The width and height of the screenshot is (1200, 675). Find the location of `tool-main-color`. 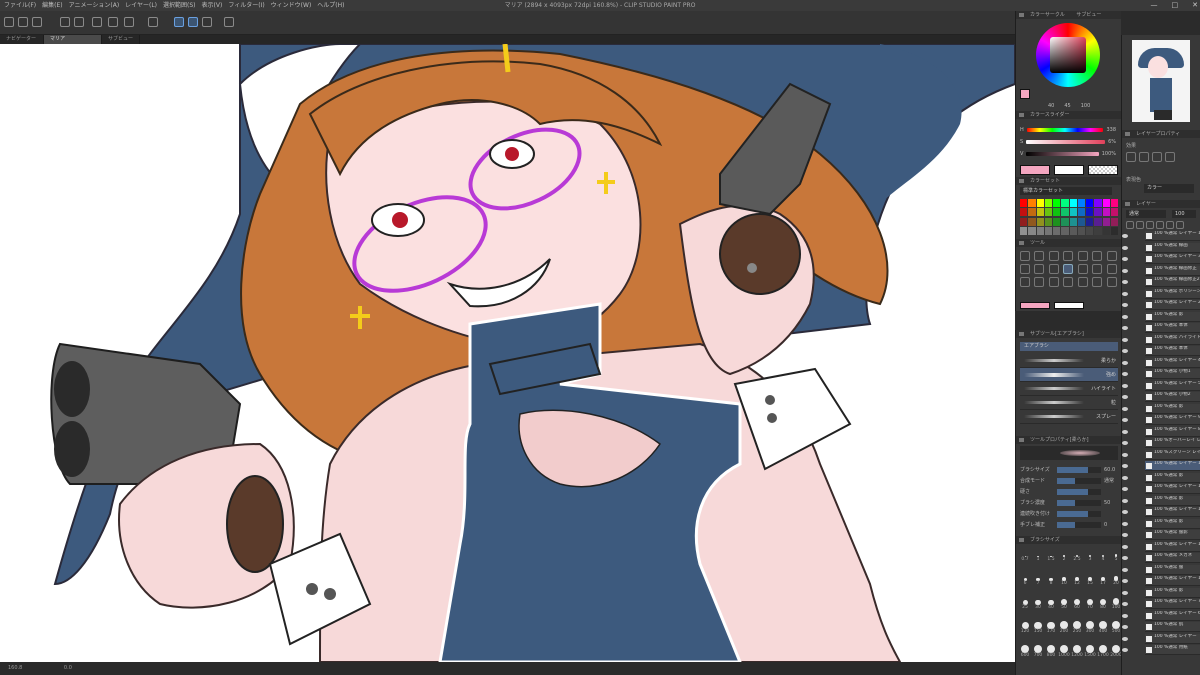

tool-main-color is located at coordinates (1035, 305).